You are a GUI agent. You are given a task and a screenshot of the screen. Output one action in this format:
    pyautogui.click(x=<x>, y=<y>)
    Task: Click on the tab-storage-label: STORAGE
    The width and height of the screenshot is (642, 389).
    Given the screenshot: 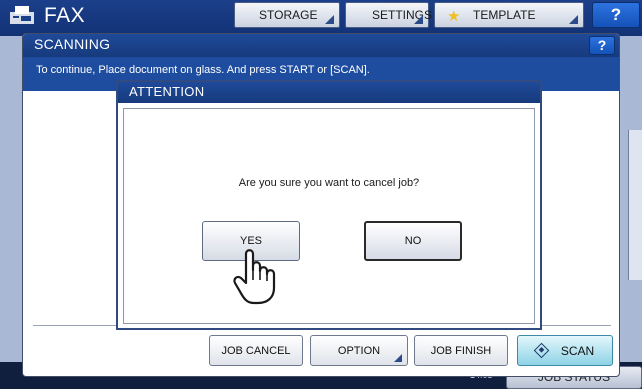 What is the action you would take?
    pyautogui.click(x=288, y=15)
    